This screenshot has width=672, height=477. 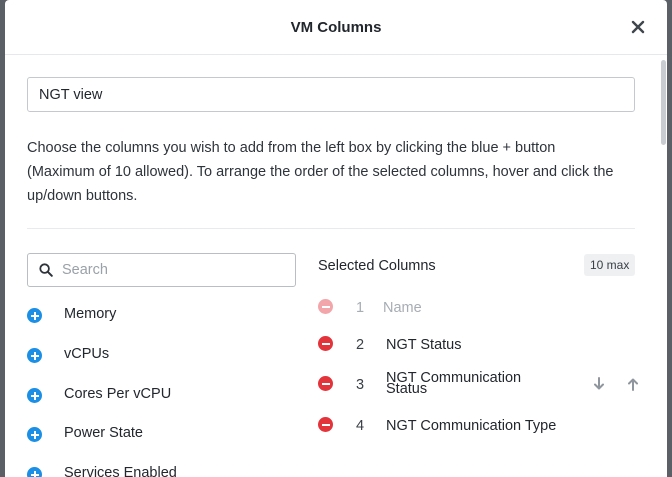 I want to click on selected-column-row: 2 NGT Status, so click(x=479, y=349).